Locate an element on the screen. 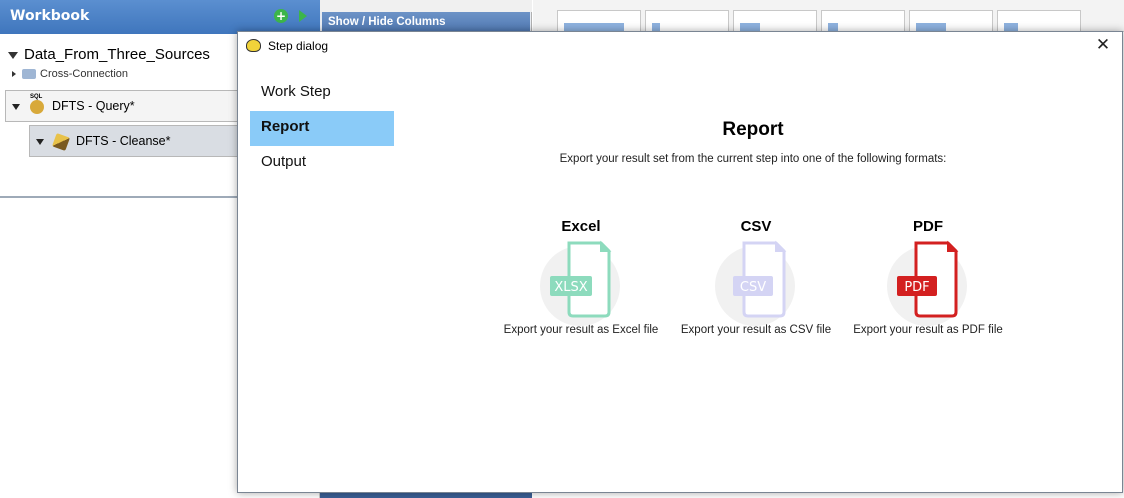 This screenshot has width=1124, height=498. tree-root-label: Data_From_Three_Sources is located at coordinates (117, 54).